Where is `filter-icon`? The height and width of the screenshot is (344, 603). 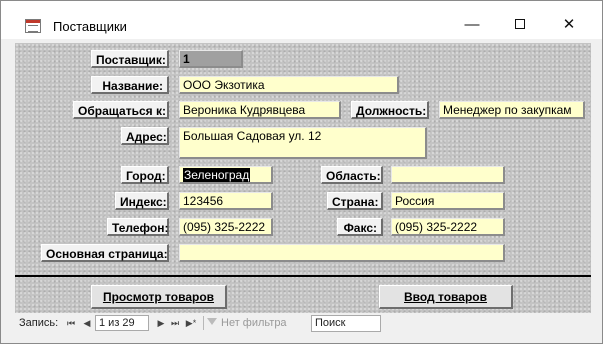
filter-icon is located at coordinates (212, 321).